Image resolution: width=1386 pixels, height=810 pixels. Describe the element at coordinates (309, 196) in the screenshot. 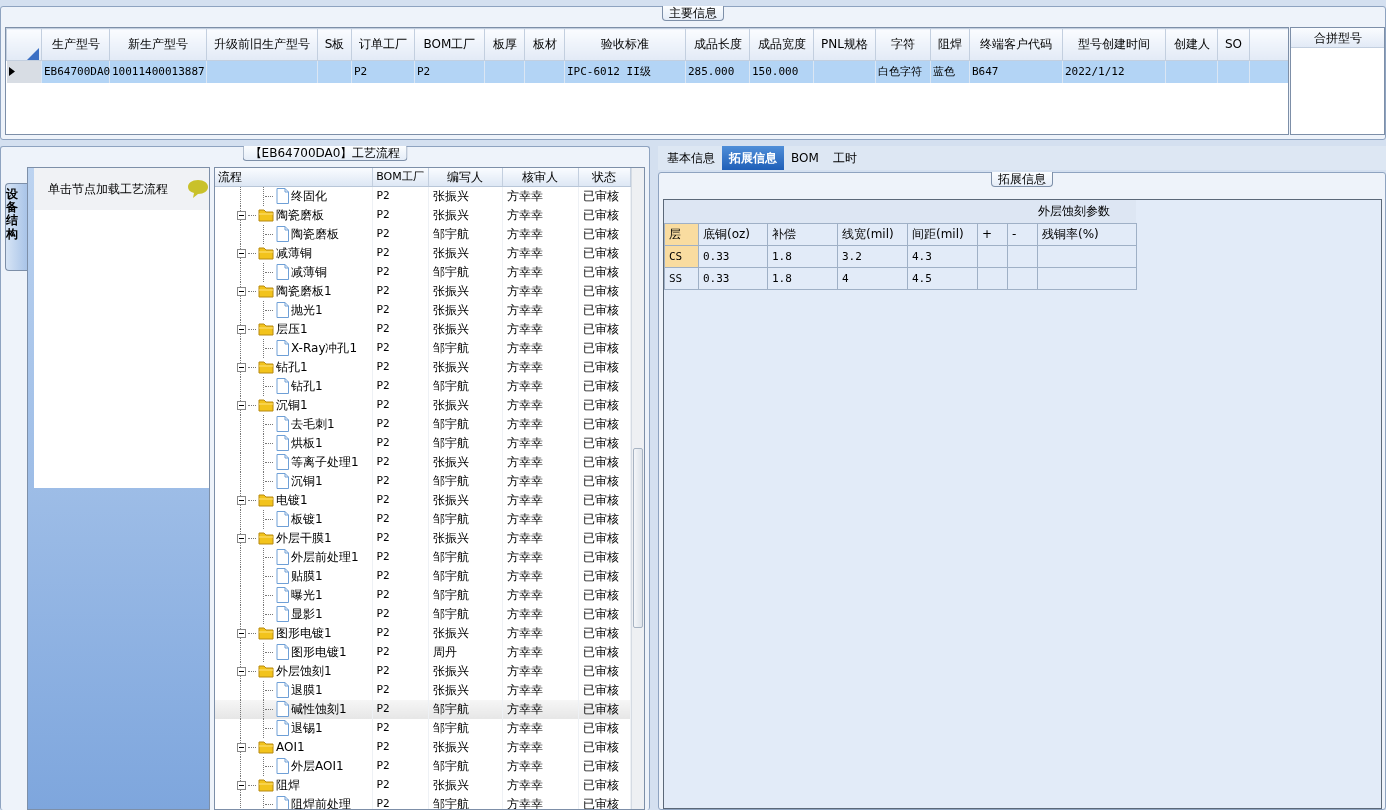

I see `node-label: 终固化` at that location.